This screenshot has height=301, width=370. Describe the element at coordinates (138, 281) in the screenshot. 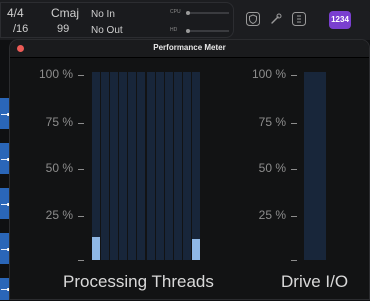

I see `processing-threads-label: Processing Threads` at that location.